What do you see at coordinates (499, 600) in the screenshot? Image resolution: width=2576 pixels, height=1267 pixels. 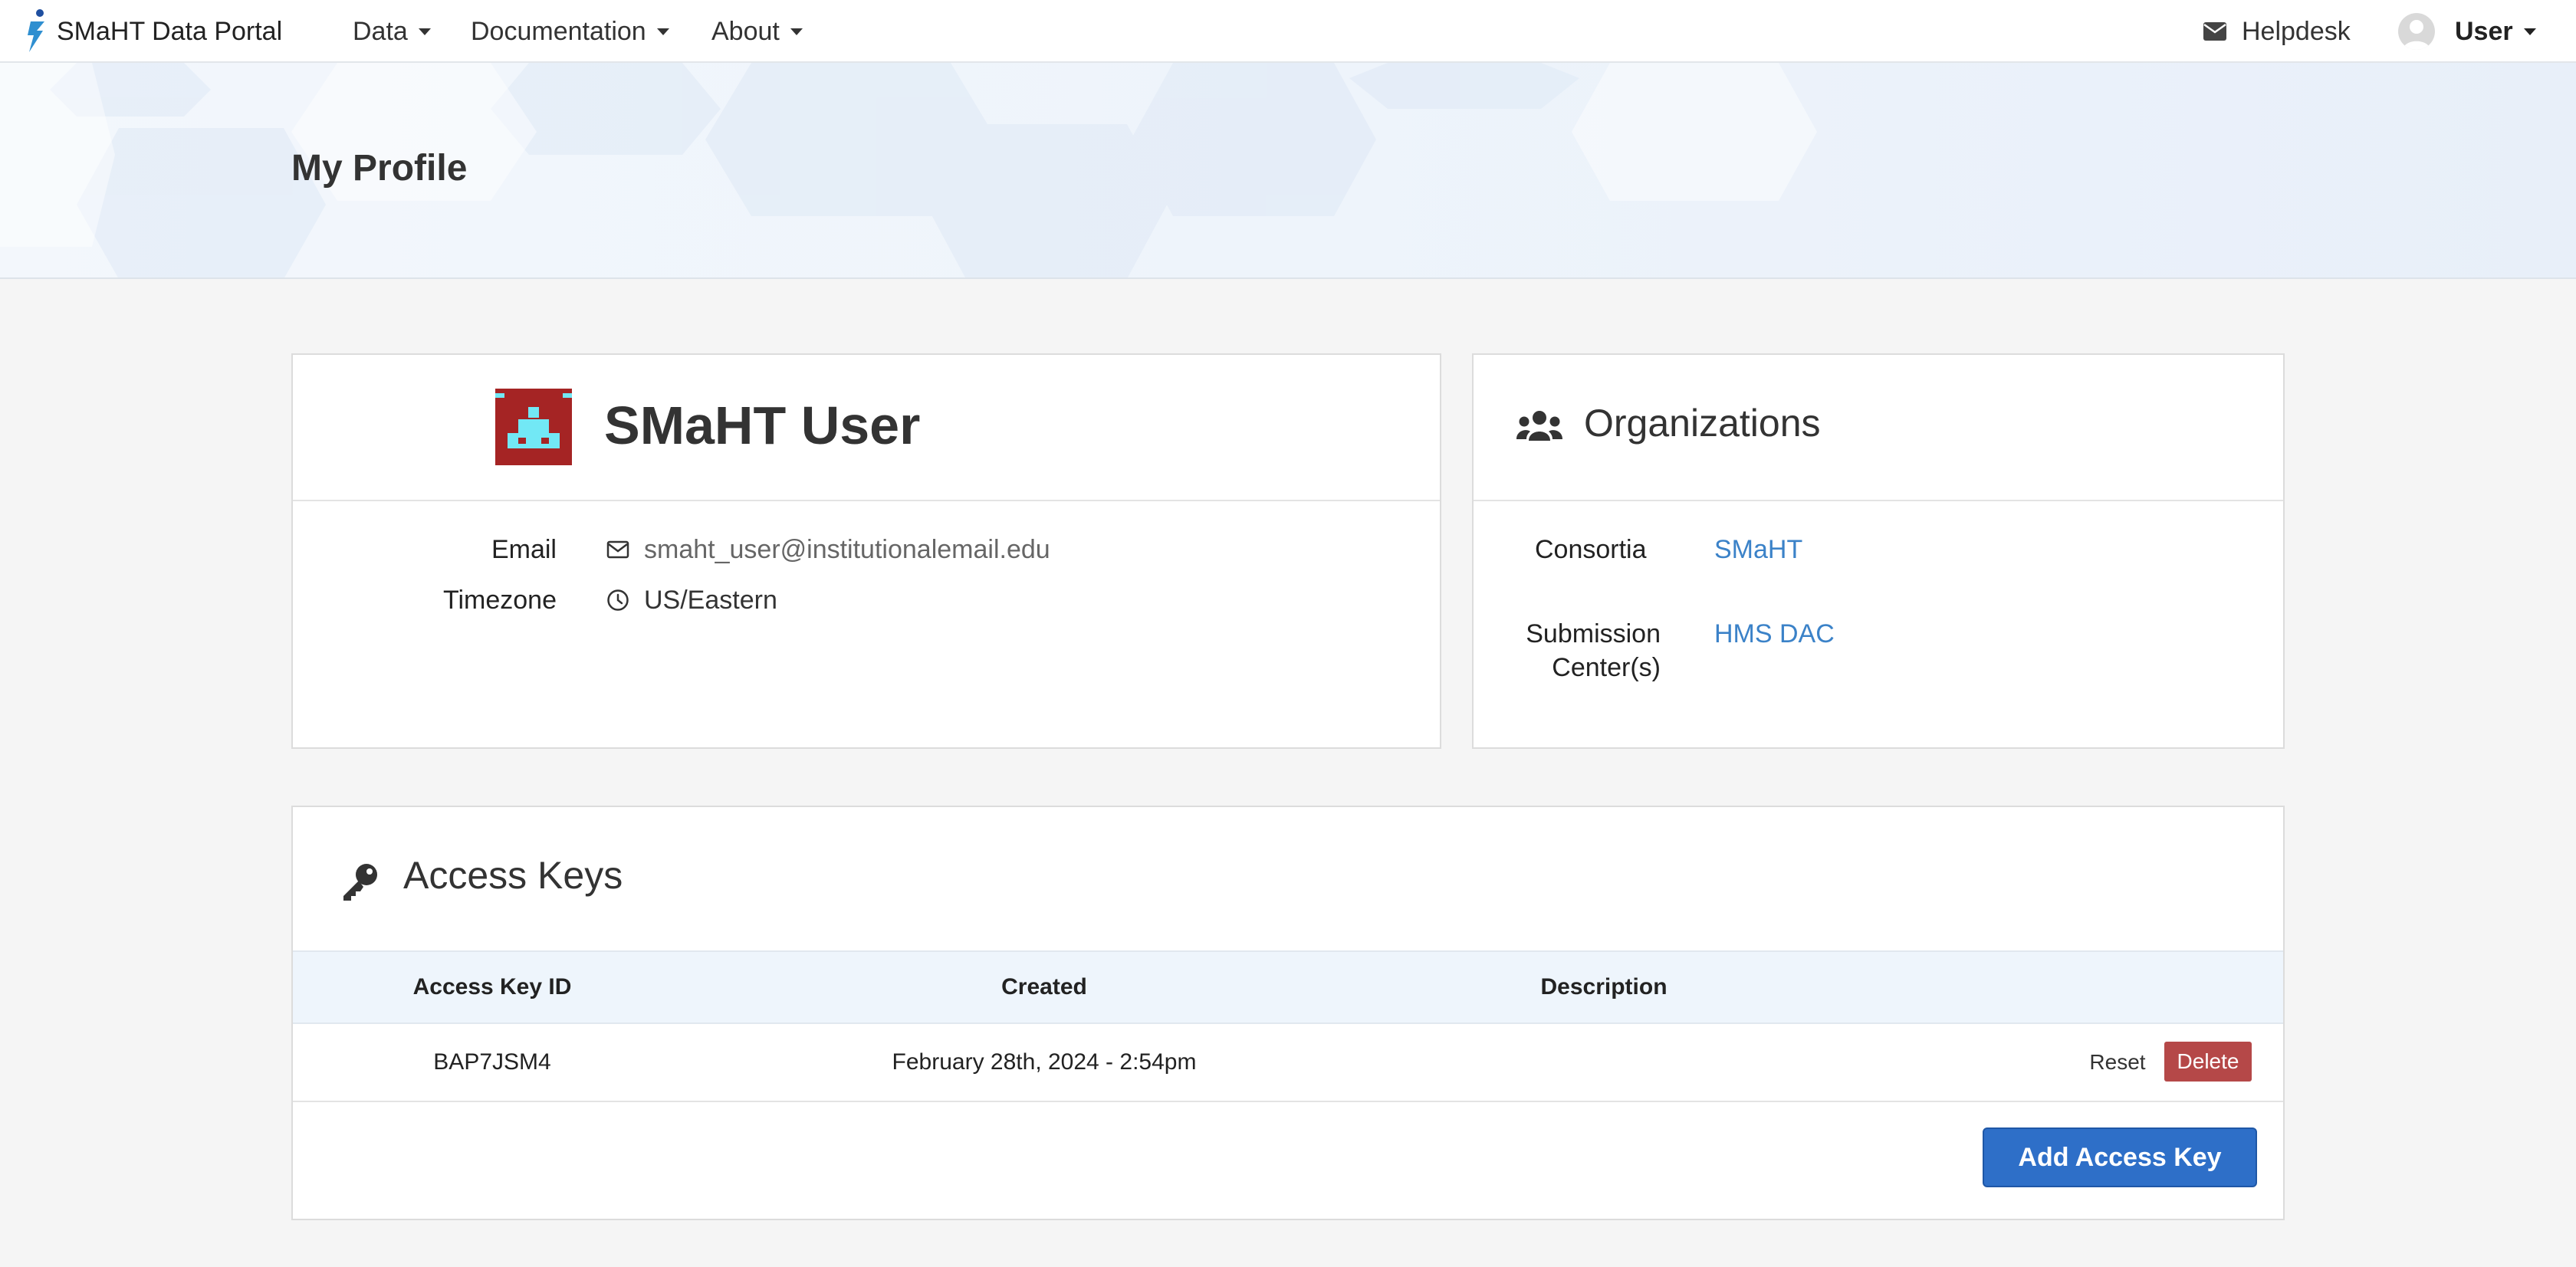 I see `timezone-label: Timezone` at bounding box center [499, 600].